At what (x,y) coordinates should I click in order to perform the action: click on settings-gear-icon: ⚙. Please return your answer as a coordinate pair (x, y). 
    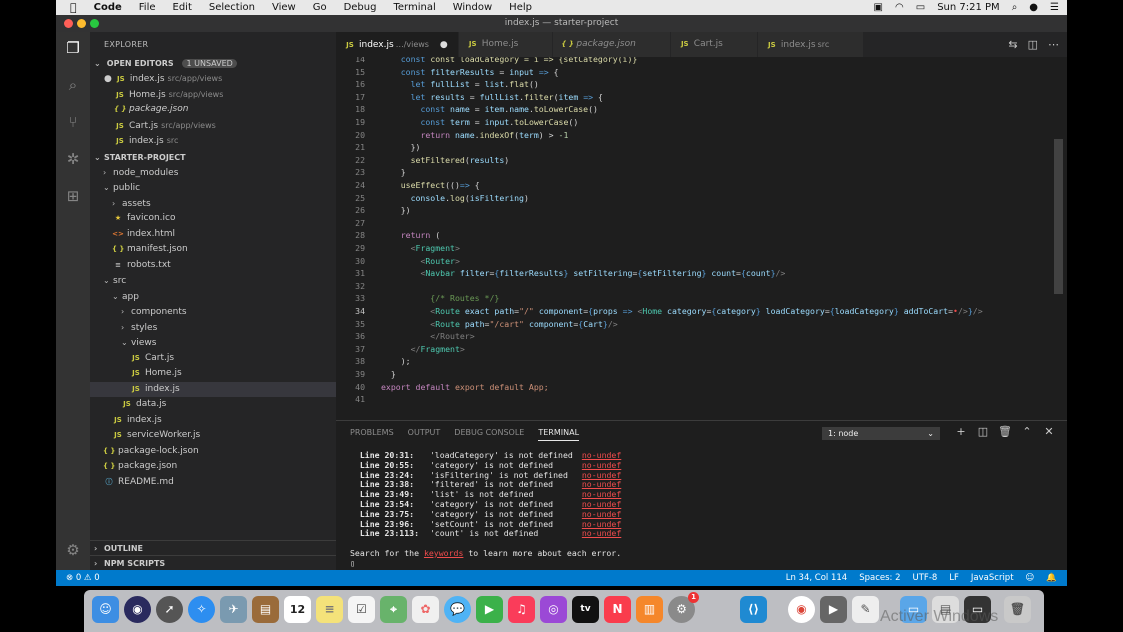
    Looking at the image, I should click on (73, 550).